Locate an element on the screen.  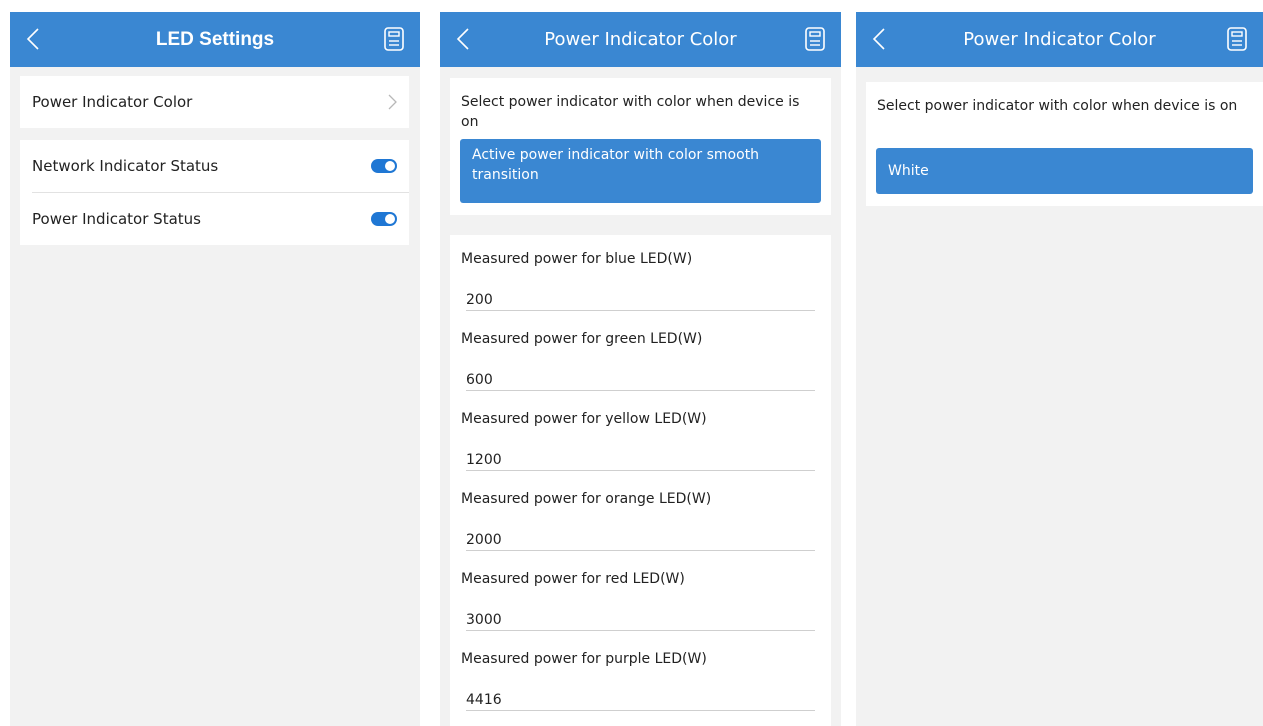
power-indicator-toggle is located at coordinates (384, 219).